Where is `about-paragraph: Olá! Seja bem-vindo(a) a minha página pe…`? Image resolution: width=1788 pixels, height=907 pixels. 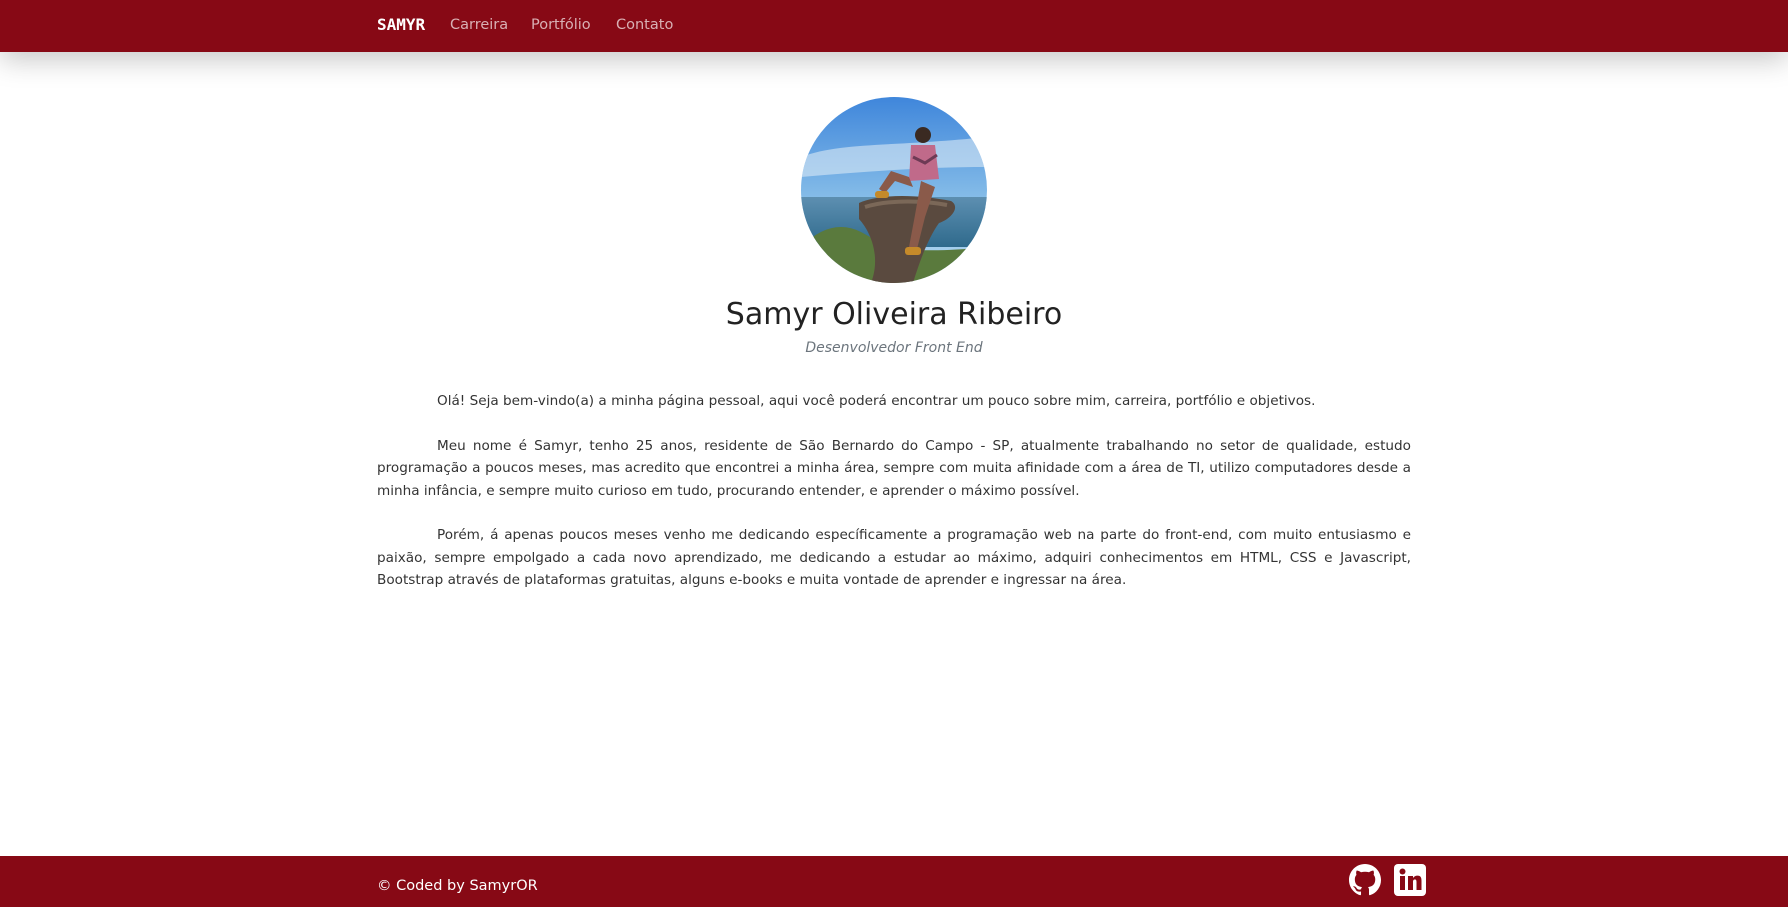
about-paragraph: Olá! Seja bem-vindo(a) a minha página pe… is located at coordinates (876, 401).